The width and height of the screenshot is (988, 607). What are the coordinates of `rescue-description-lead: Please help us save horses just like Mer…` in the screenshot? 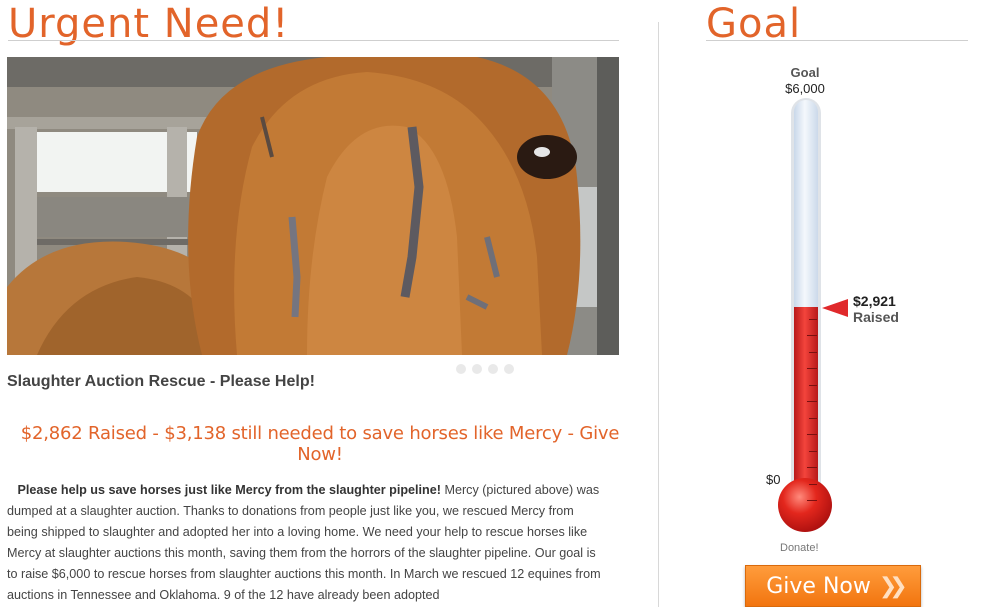 It's located at (229, 490).